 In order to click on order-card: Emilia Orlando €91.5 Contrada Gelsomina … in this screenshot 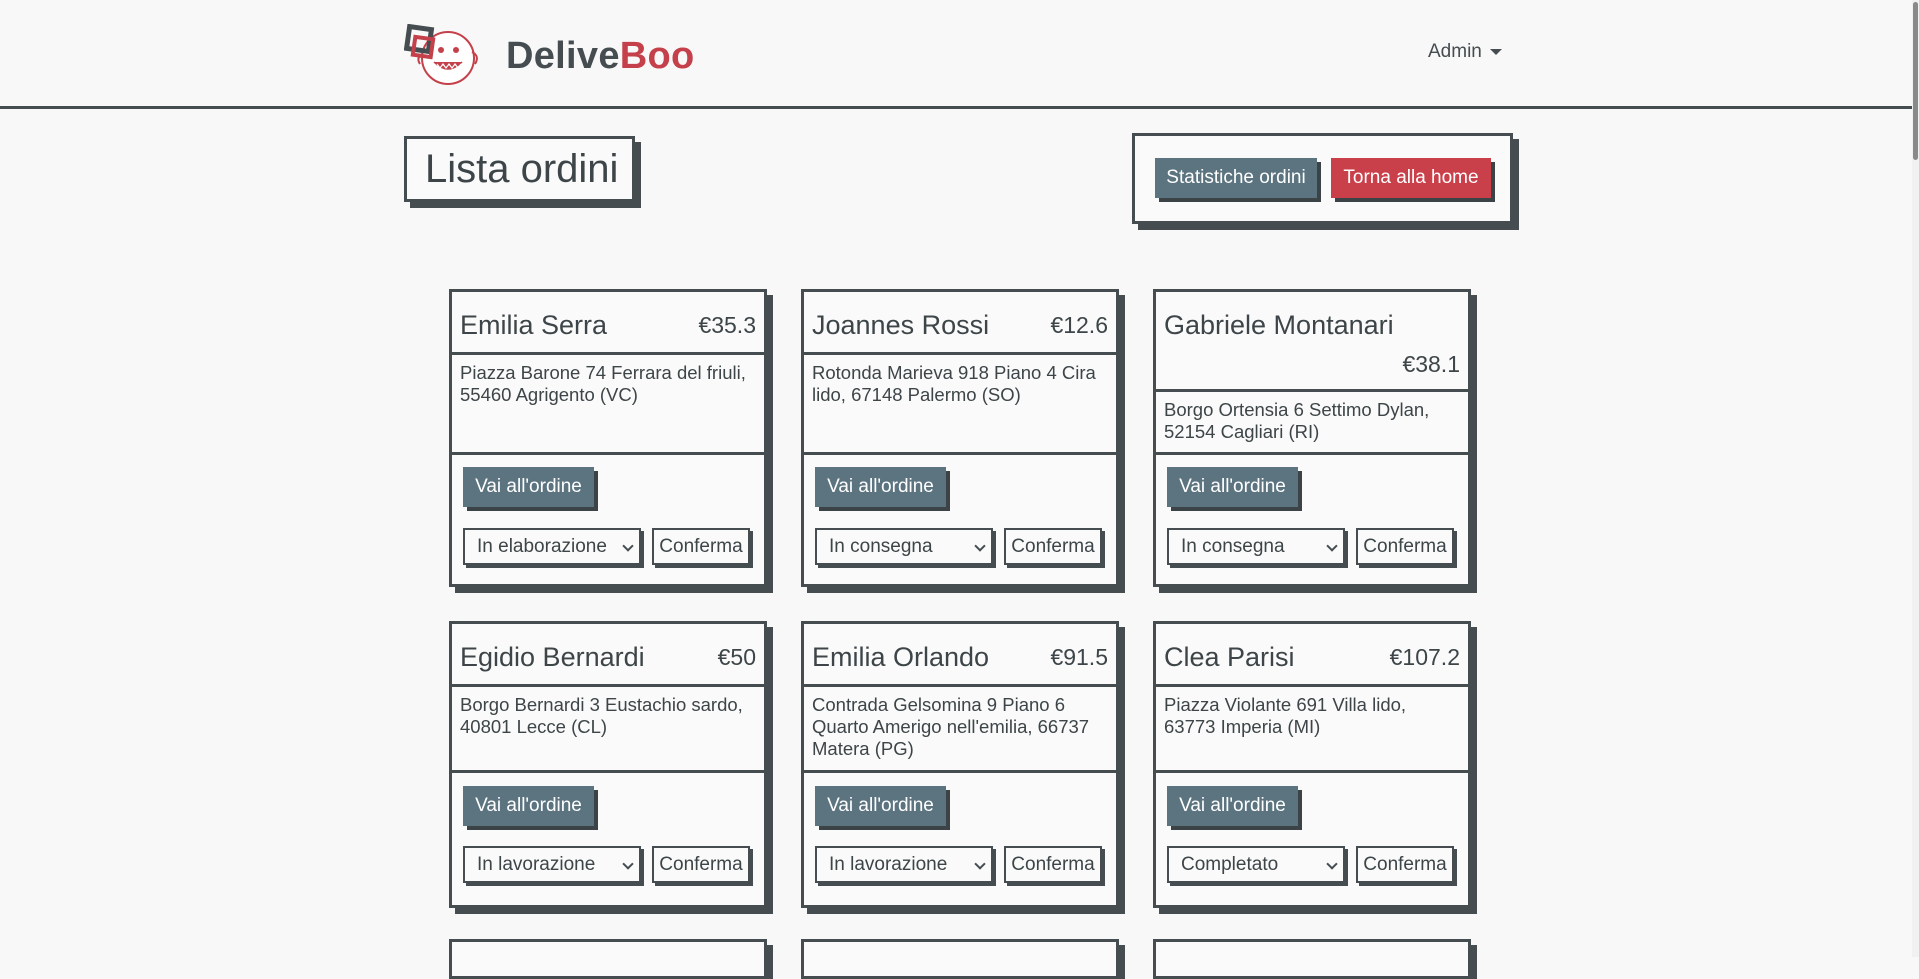, I will do `click(960, 764)`.